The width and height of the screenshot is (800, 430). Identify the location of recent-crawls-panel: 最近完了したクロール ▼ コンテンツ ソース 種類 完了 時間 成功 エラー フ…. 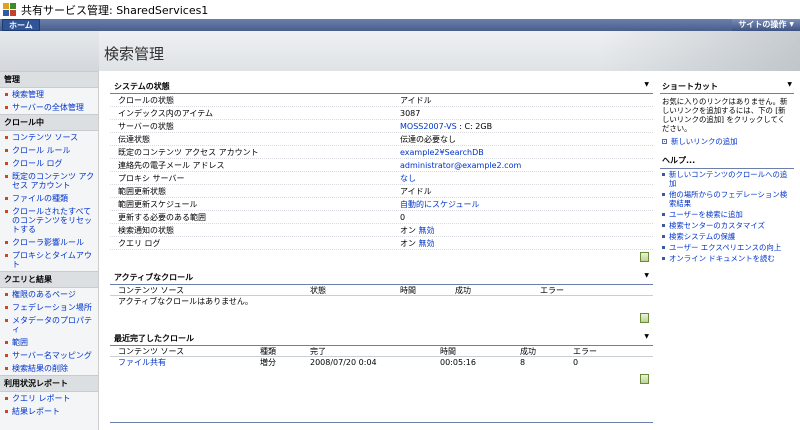
(381, 358).